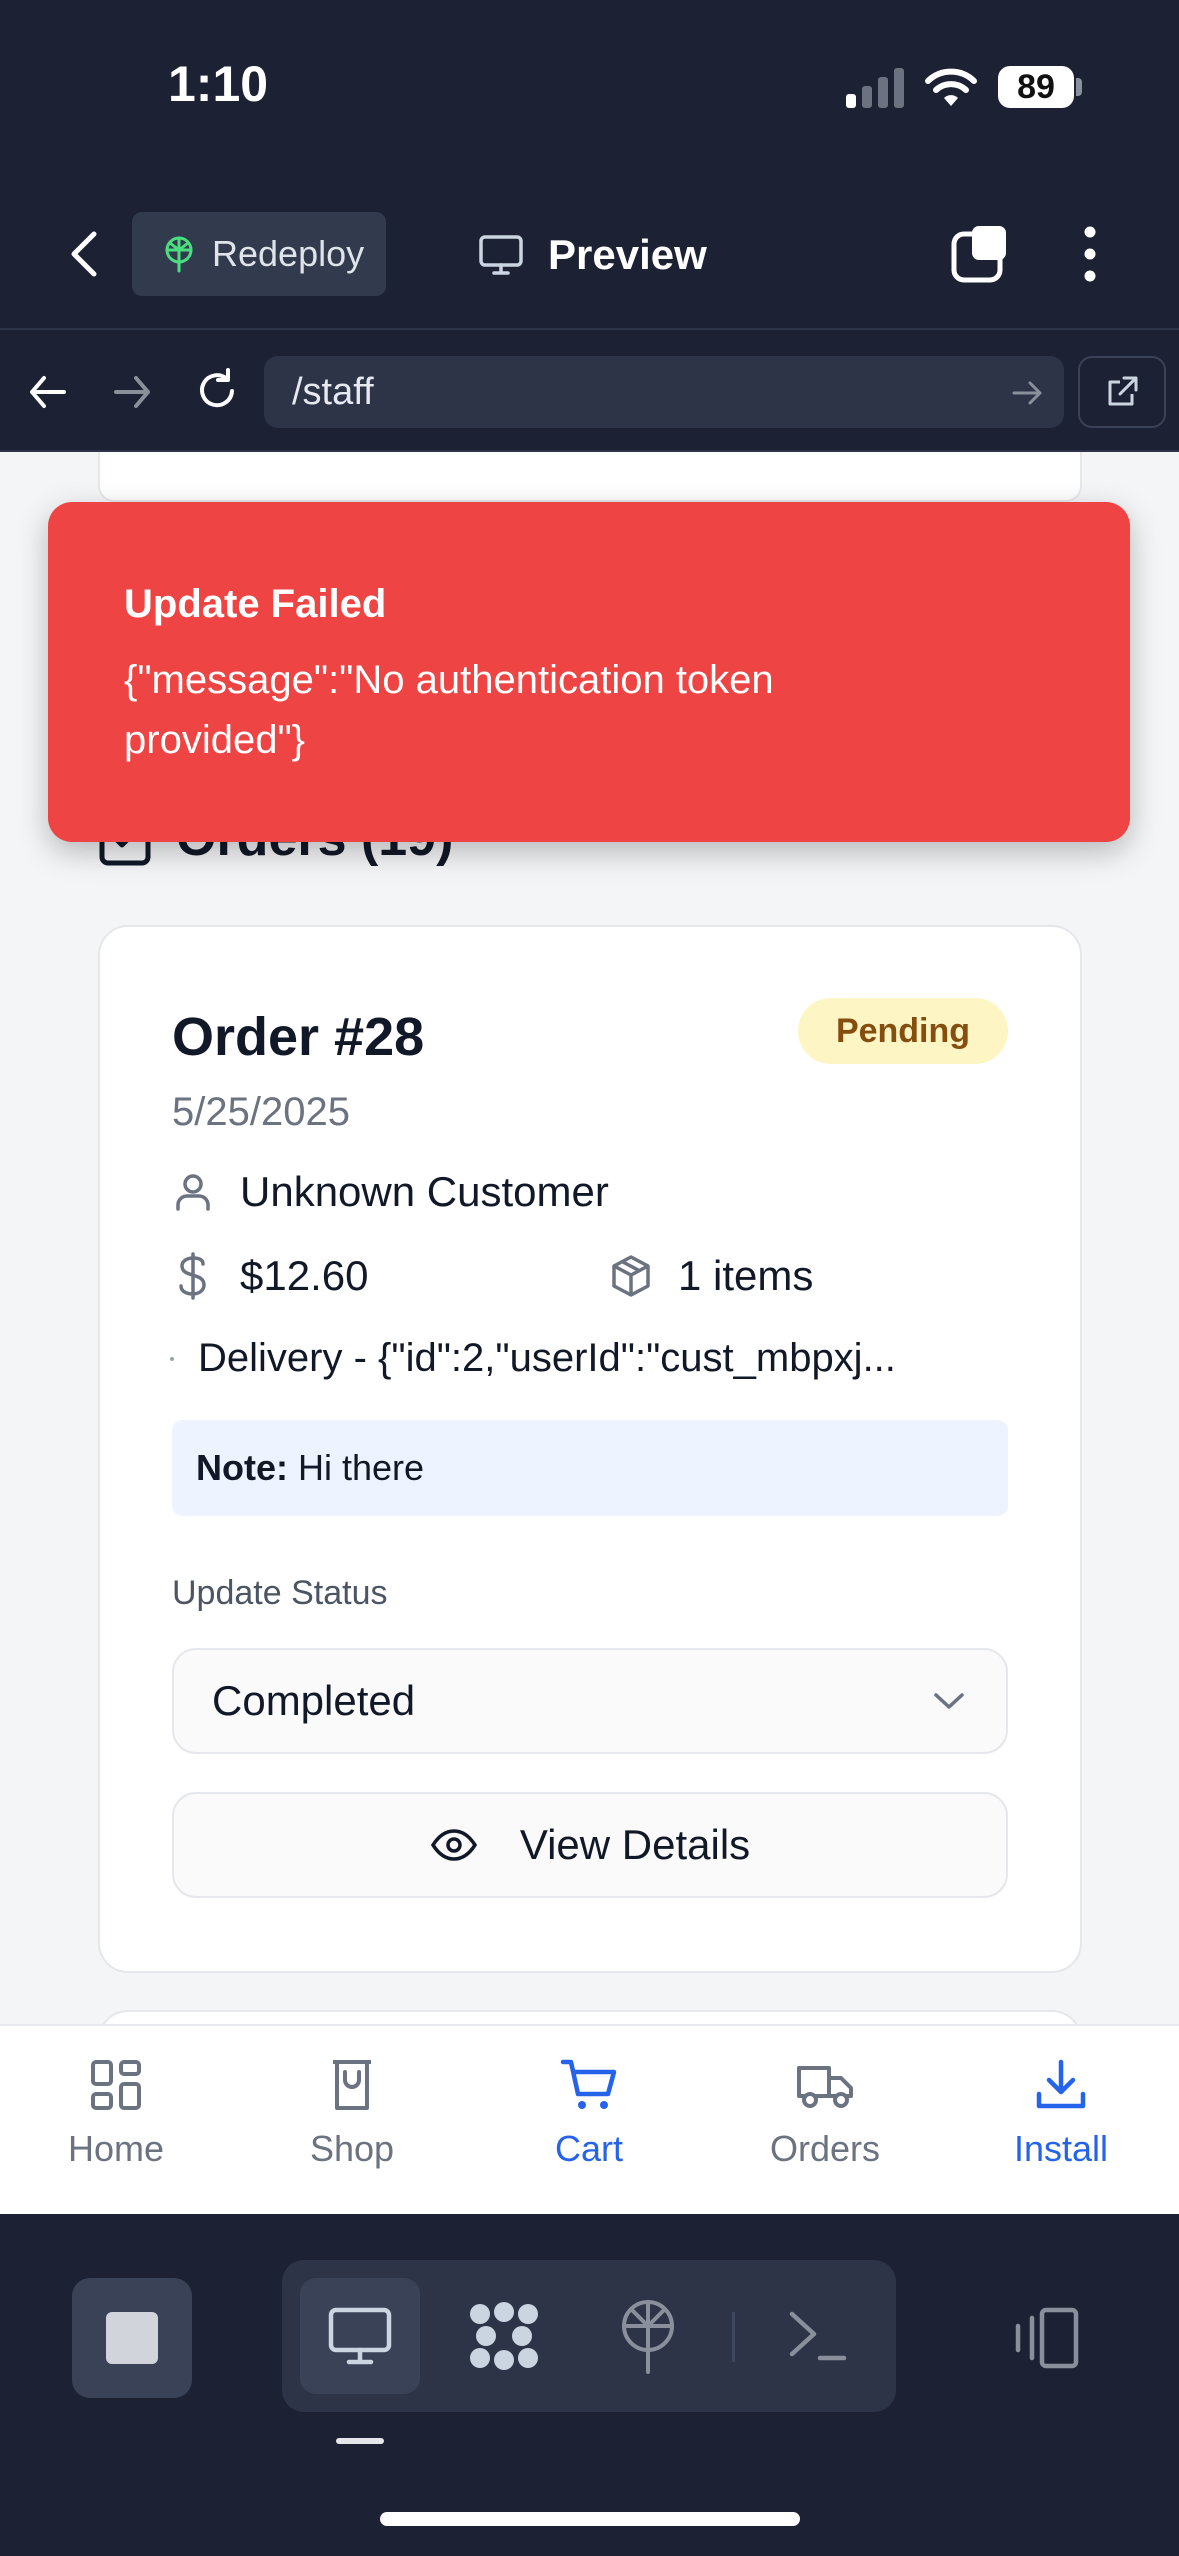  Describe the element at coordinates (48, 392) in the screenshot. I see `browser-back-icon` at that location.